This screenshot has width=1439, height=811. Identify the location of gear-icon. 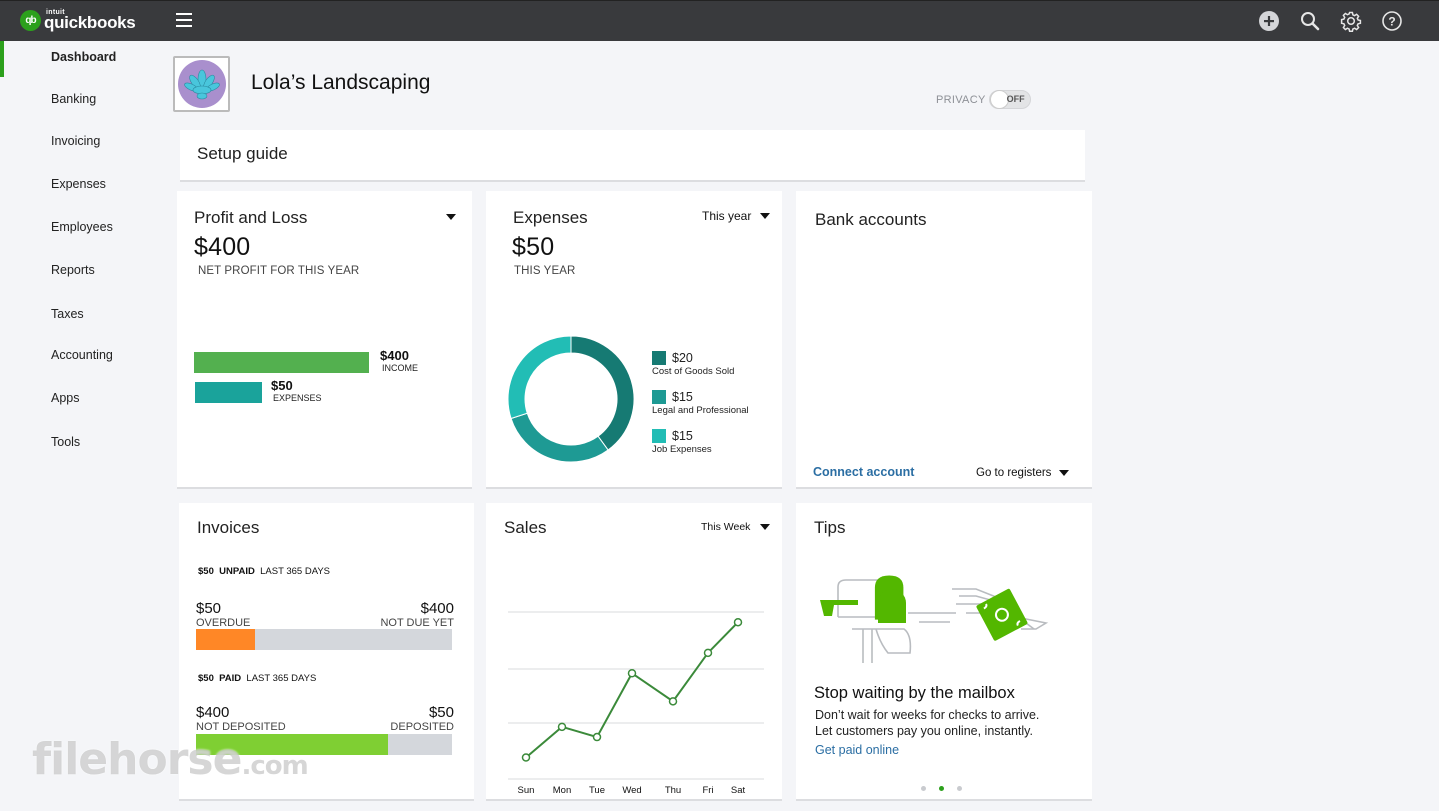
(1351, 21).